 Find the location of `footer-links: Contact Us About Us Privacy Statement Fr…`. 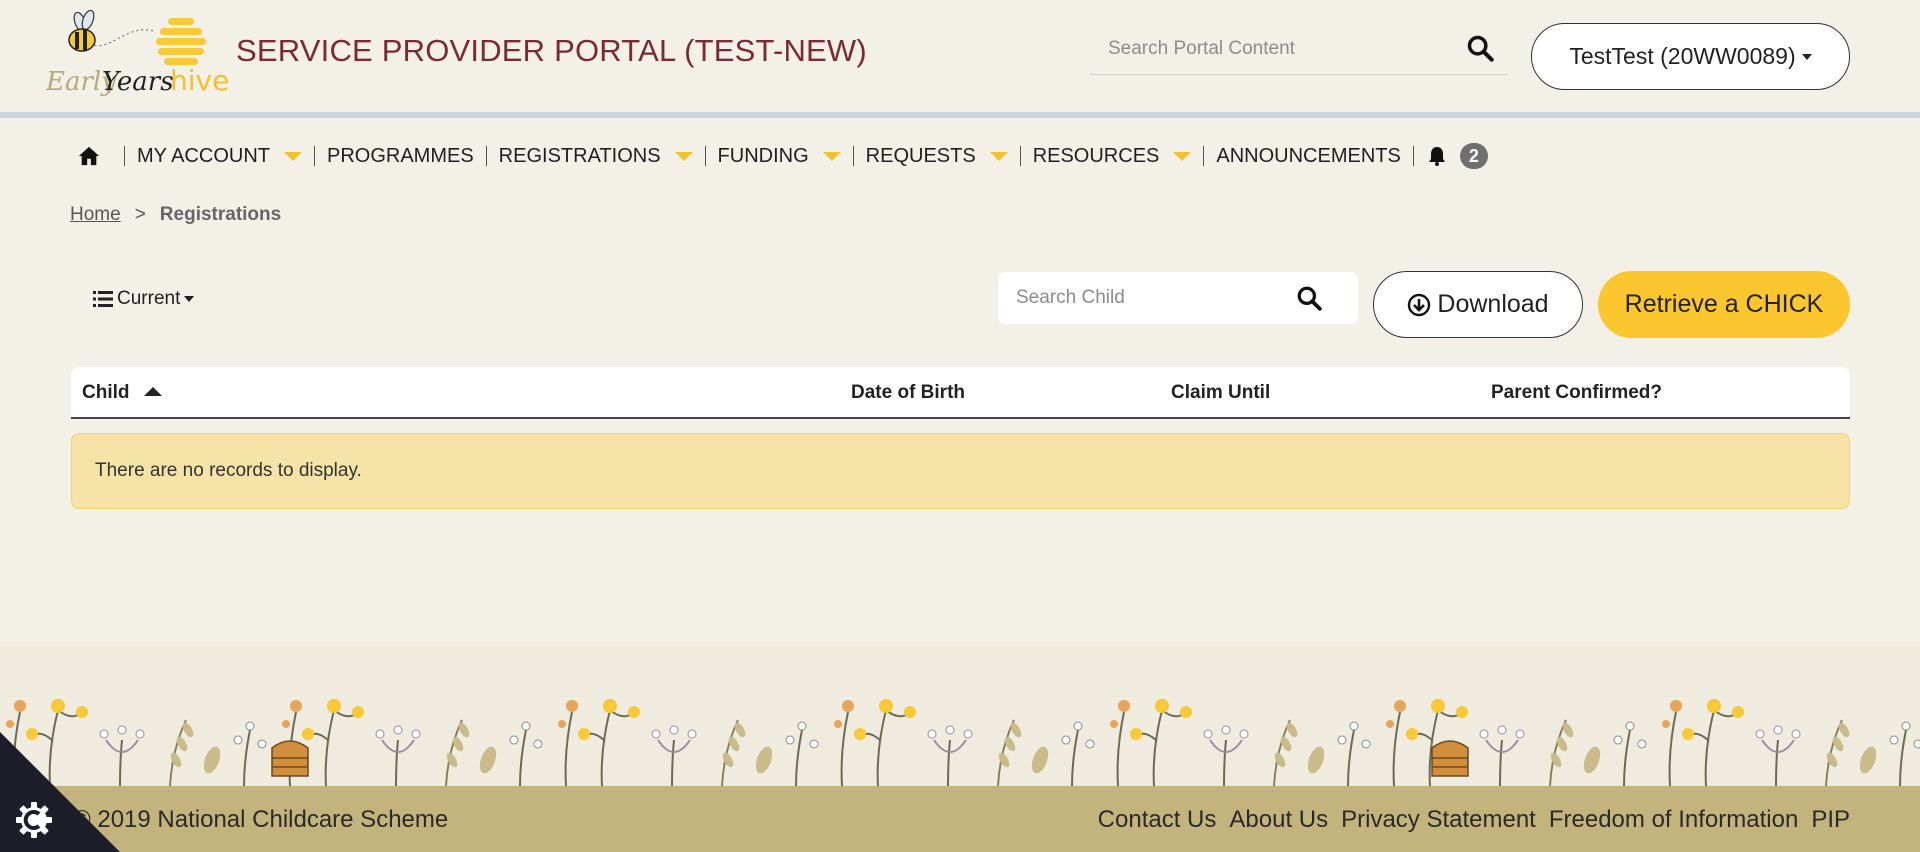

footer-links: Contact Us About Us Privacy Statement Fr… is located at coordinates (1474, 820).